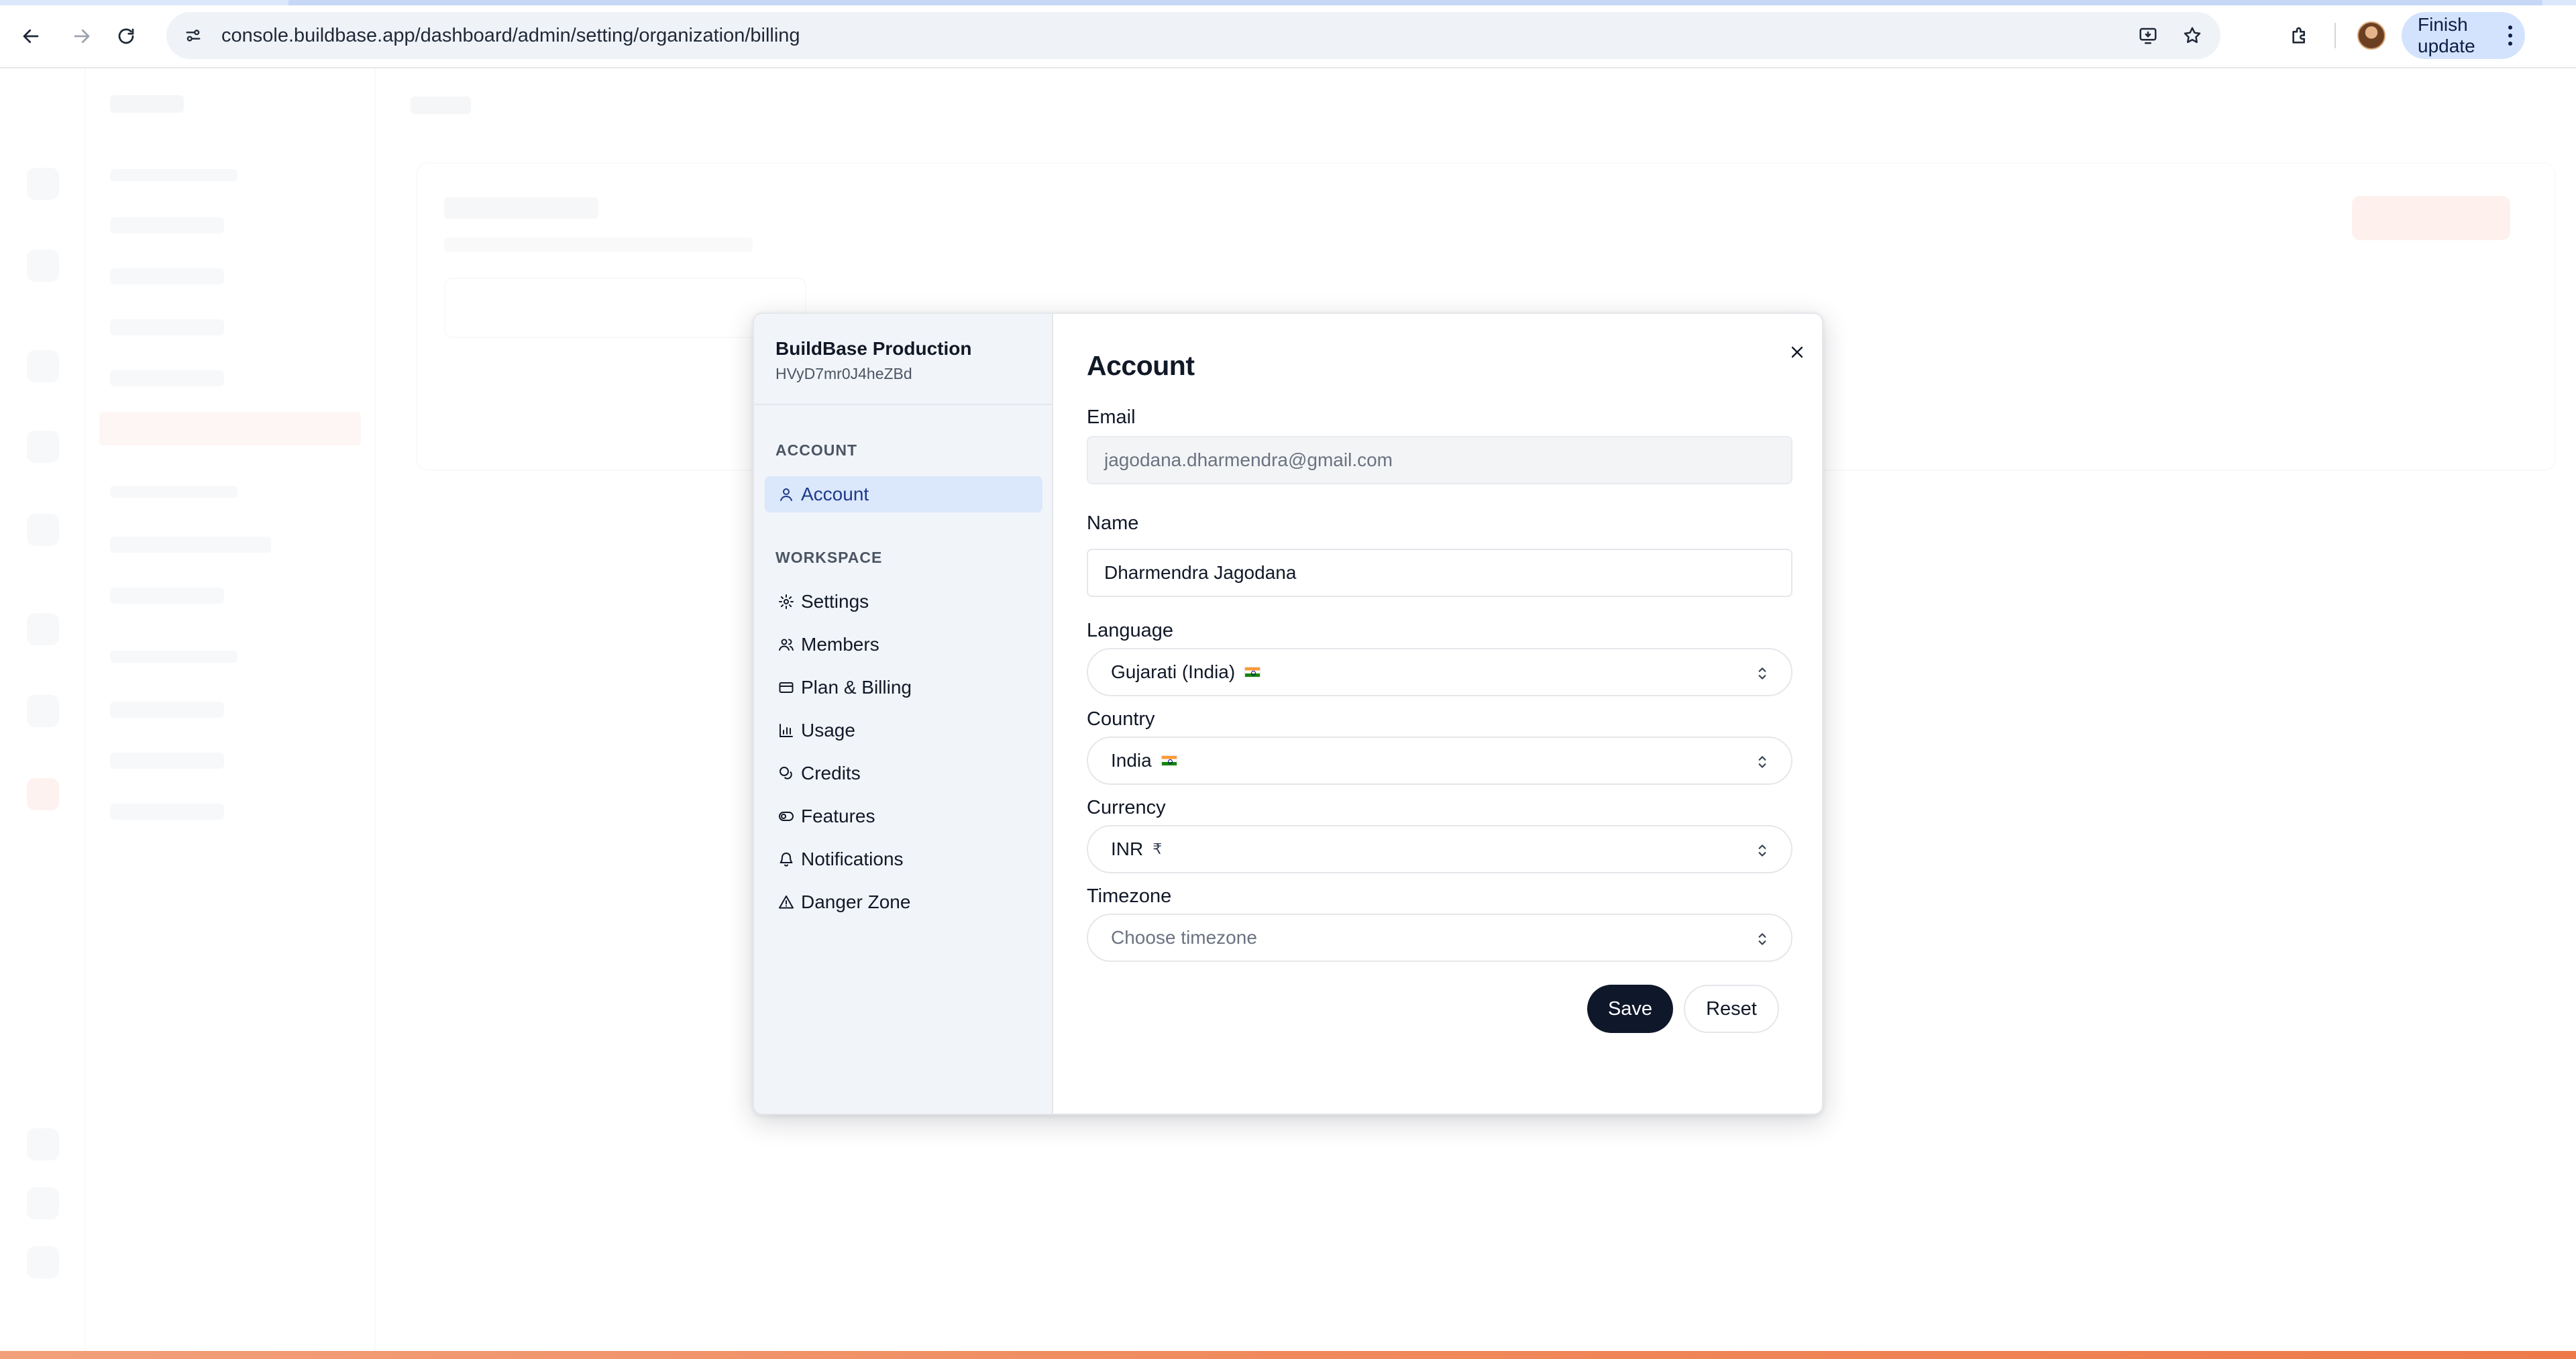 The image size is (2576, 1359). Describe the element at coordinates (1131, 760) in the screenshot. I see `country-value: India` at that location.